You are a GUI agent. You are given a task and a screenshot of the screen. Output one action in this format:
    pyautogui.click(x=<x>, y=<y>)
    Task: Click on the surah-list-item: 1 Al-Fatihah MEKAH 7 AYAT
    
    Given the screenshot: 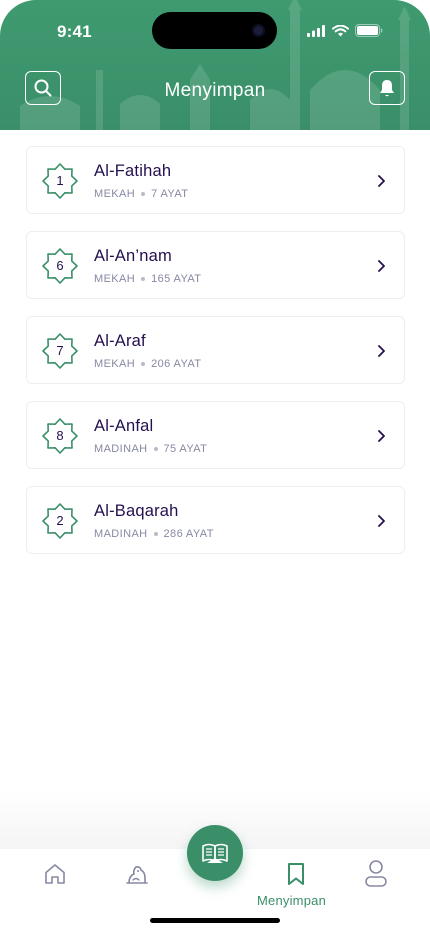 What is the action you would take?
    pyautogui.click(x=215, y=180)
    